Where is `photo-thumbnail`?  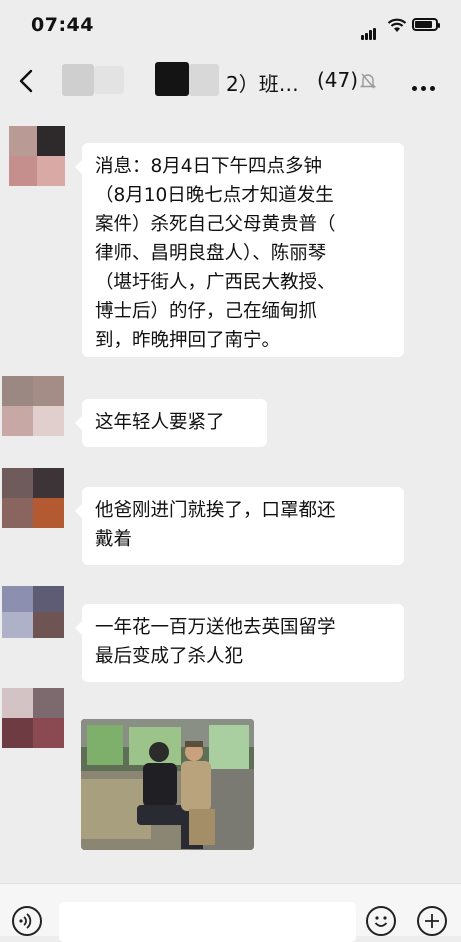
photo-thumbnail is located at coordinates (167, 784).